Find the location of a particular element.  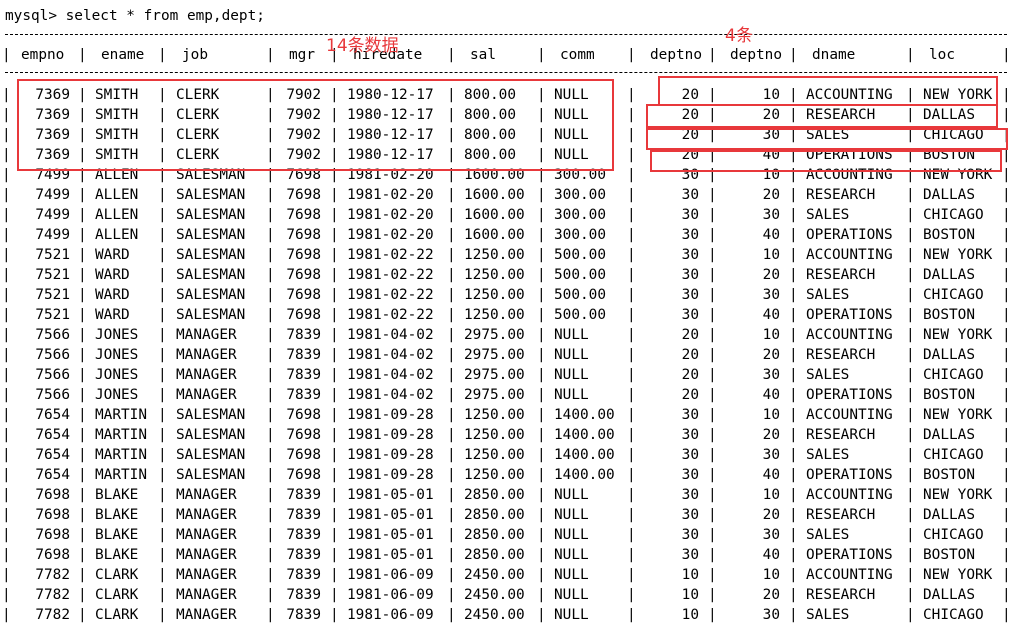

table-cell: RESEARCH is located at coordinates (841, 515).